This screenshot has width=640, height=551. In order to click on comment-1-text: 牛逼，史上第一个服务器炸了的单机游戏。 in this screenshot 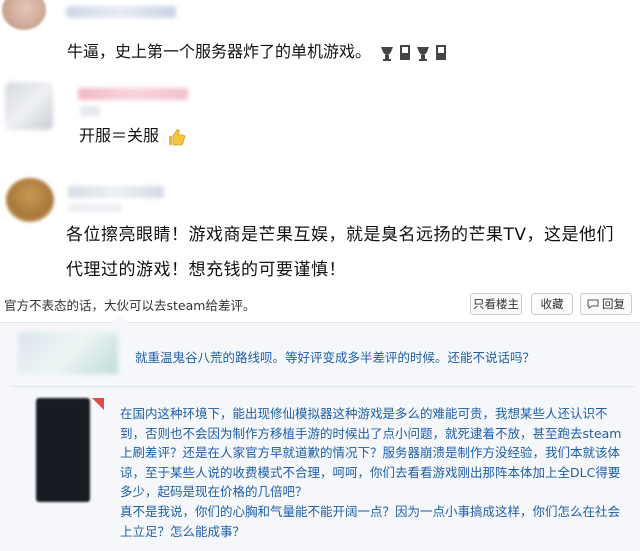, I will do `click(219, 51)`.